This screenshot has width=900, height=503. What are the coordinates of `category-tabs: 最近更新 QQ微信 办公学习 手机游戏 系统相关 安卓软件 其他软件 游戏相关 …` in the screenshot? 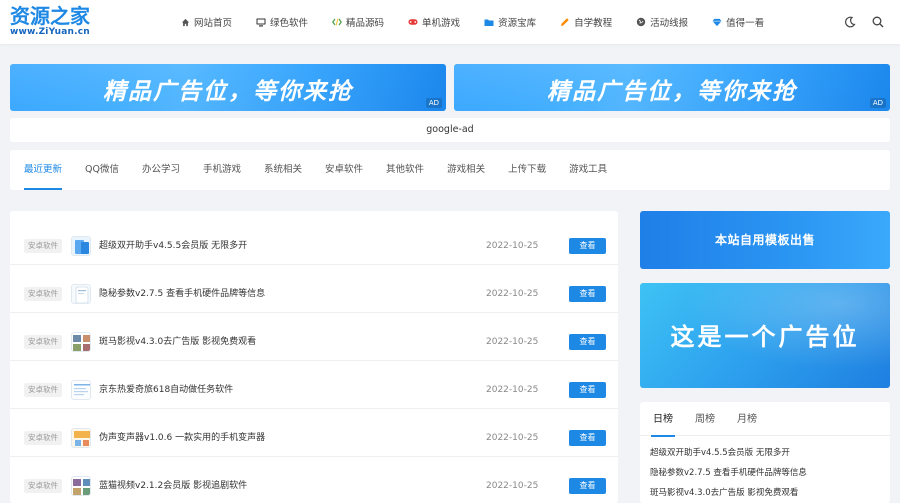 It's located at (450, 170).